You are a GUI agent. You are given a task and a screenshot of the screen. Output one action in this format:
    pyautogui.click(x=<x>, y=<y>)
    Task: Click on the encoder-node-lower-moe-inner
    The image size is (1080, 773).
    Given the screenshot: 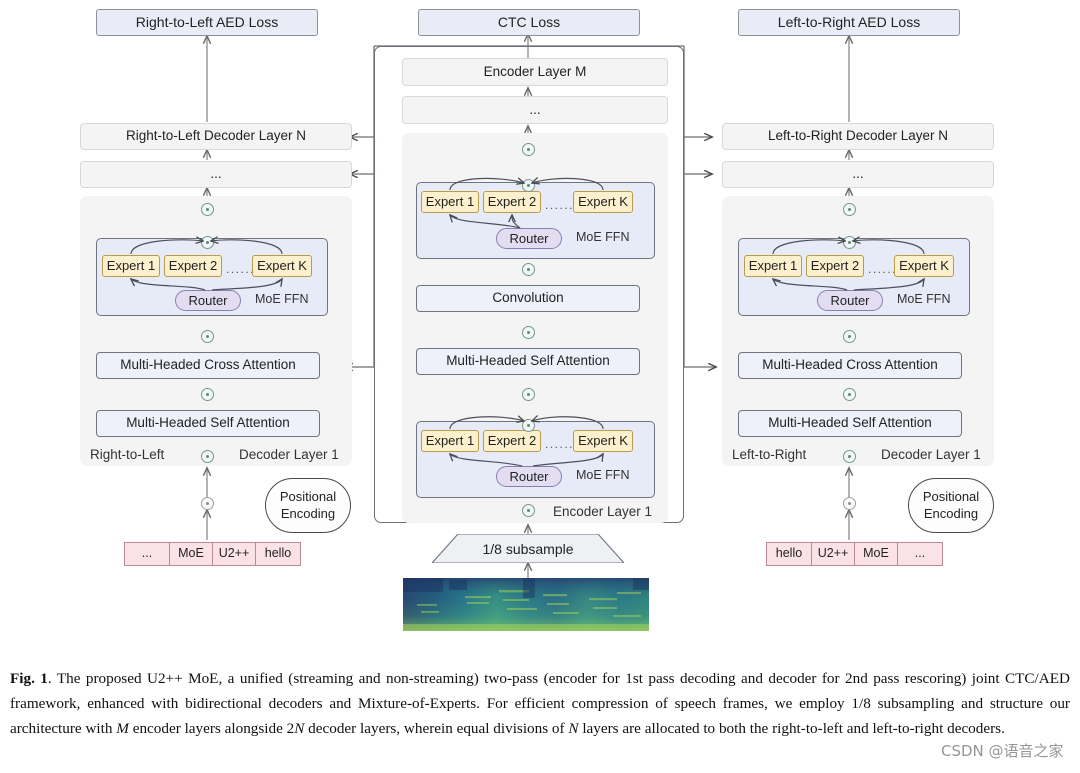 What is the action you would take?
    pyautogui.click(x=528, y=425)
    